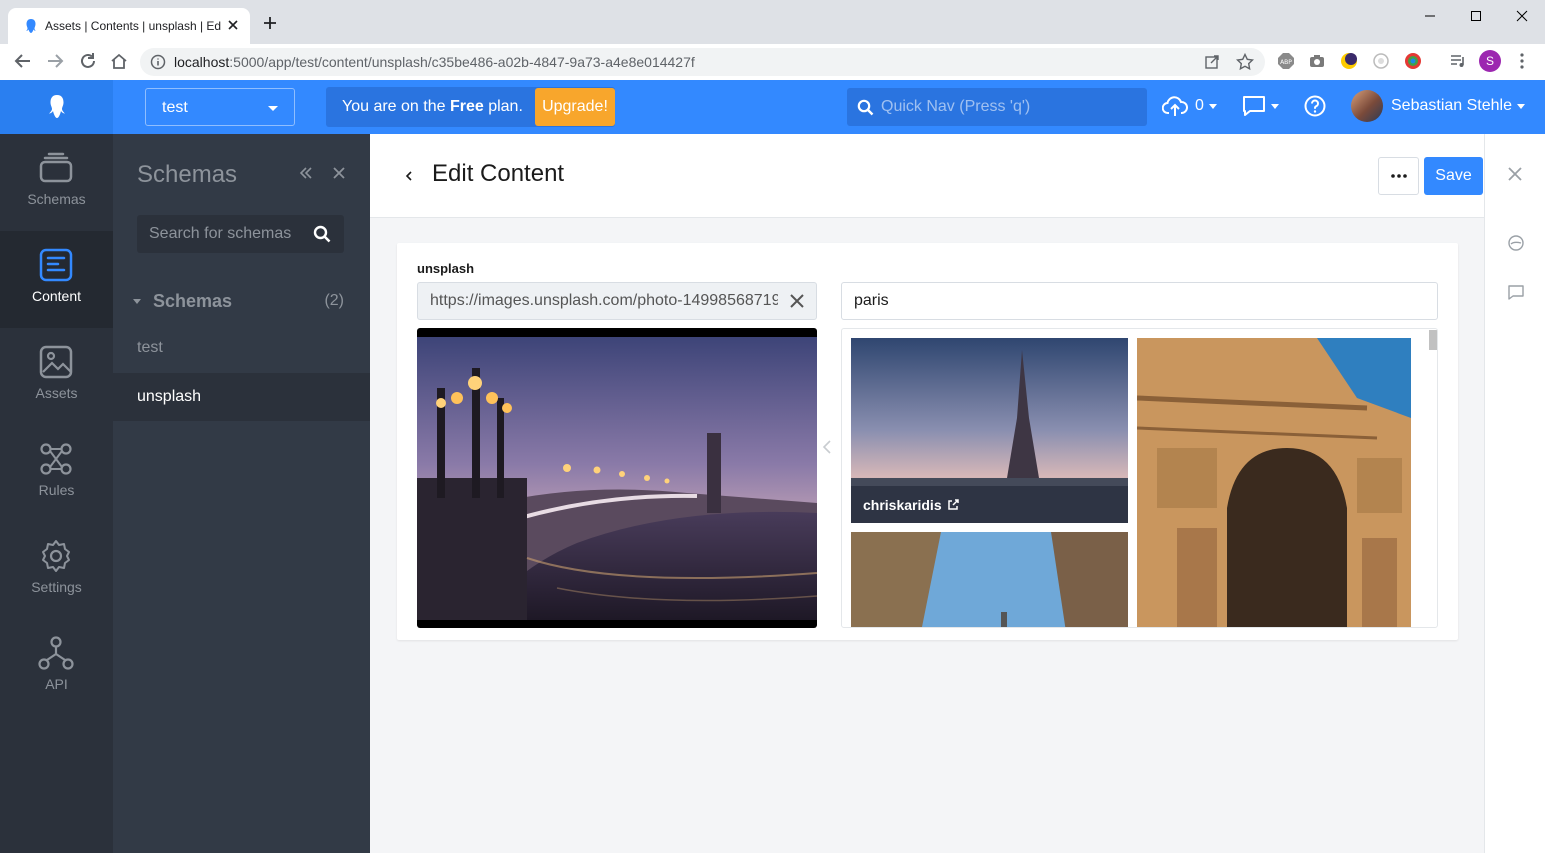 This screenshot has height=853, width=1545. What do you see at coordinates (1453, 176) in the screenshot?
I see `save-button: Save` at bounding box center [1453, 176].